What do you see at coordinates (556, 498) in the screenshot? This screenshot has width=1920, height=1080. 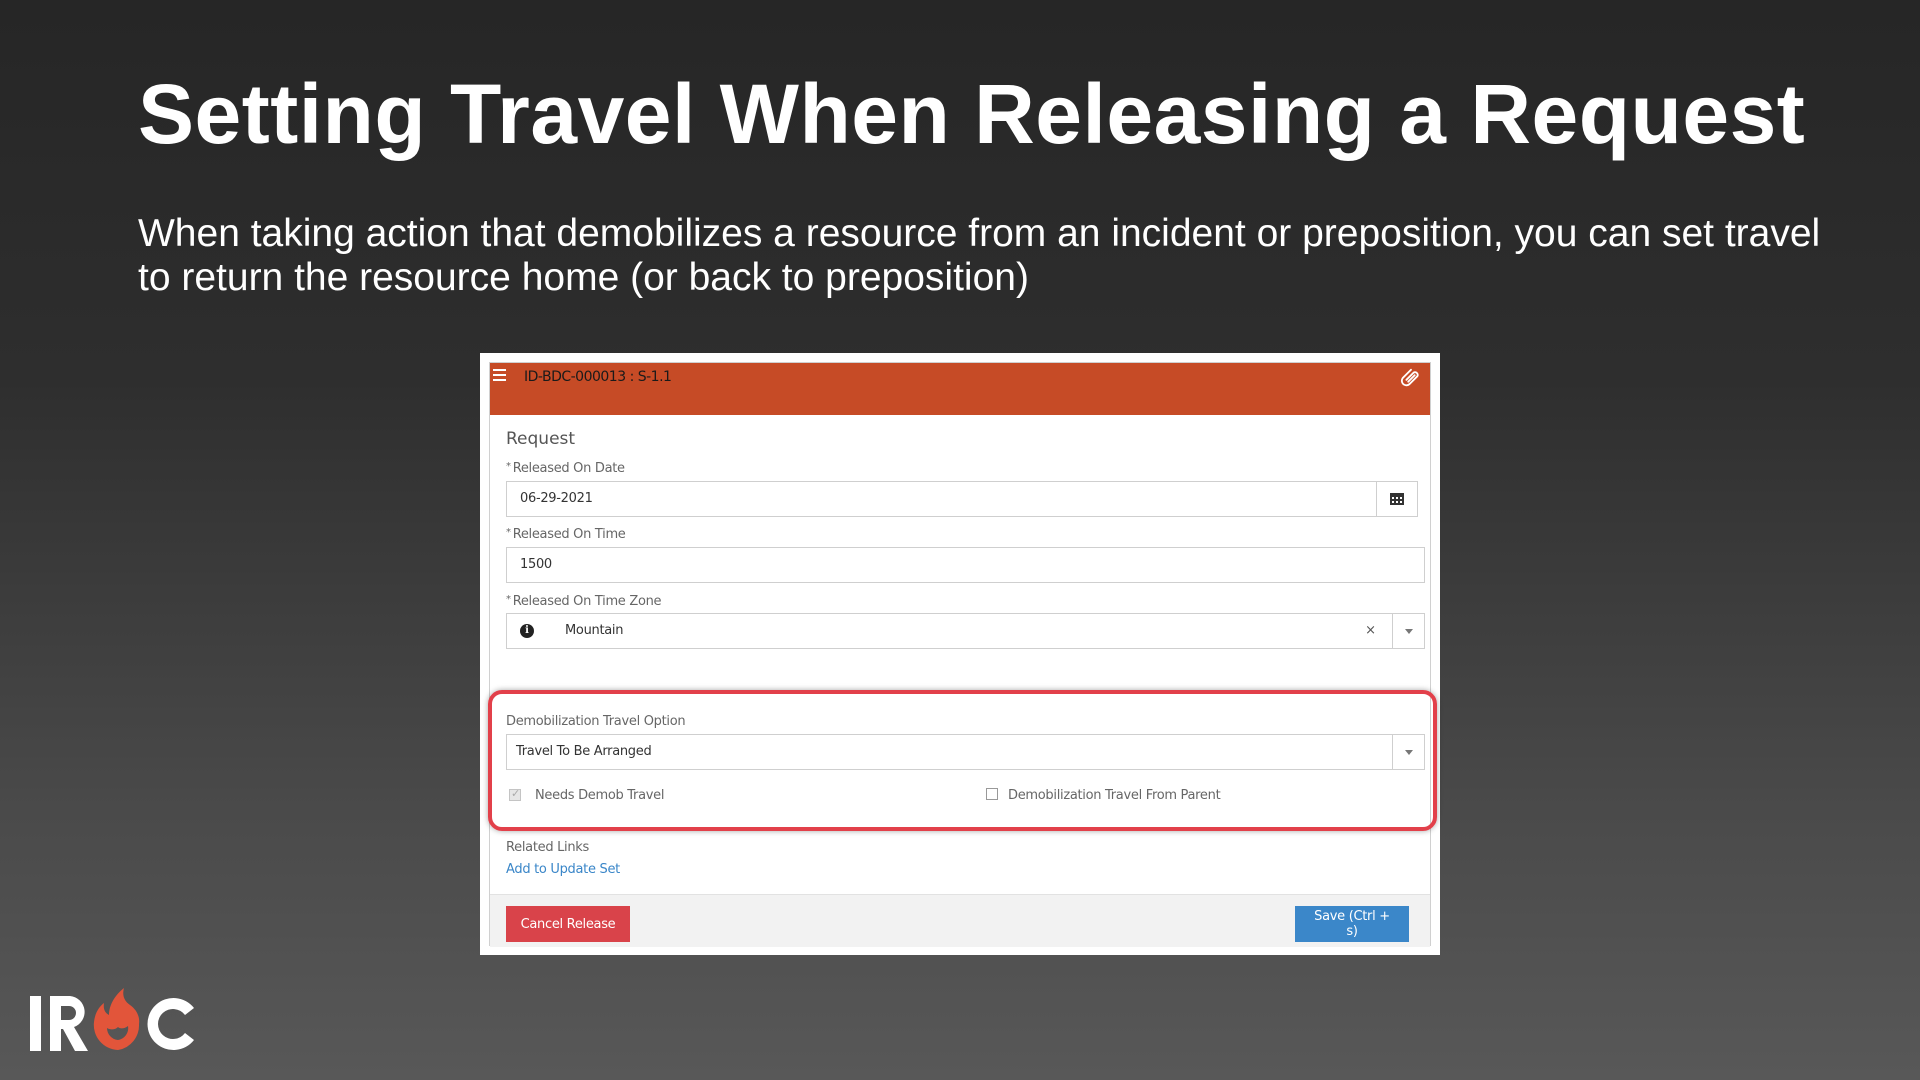 I see `released-on-date-value: 06-29-2021` at bounding box center [556, 498].